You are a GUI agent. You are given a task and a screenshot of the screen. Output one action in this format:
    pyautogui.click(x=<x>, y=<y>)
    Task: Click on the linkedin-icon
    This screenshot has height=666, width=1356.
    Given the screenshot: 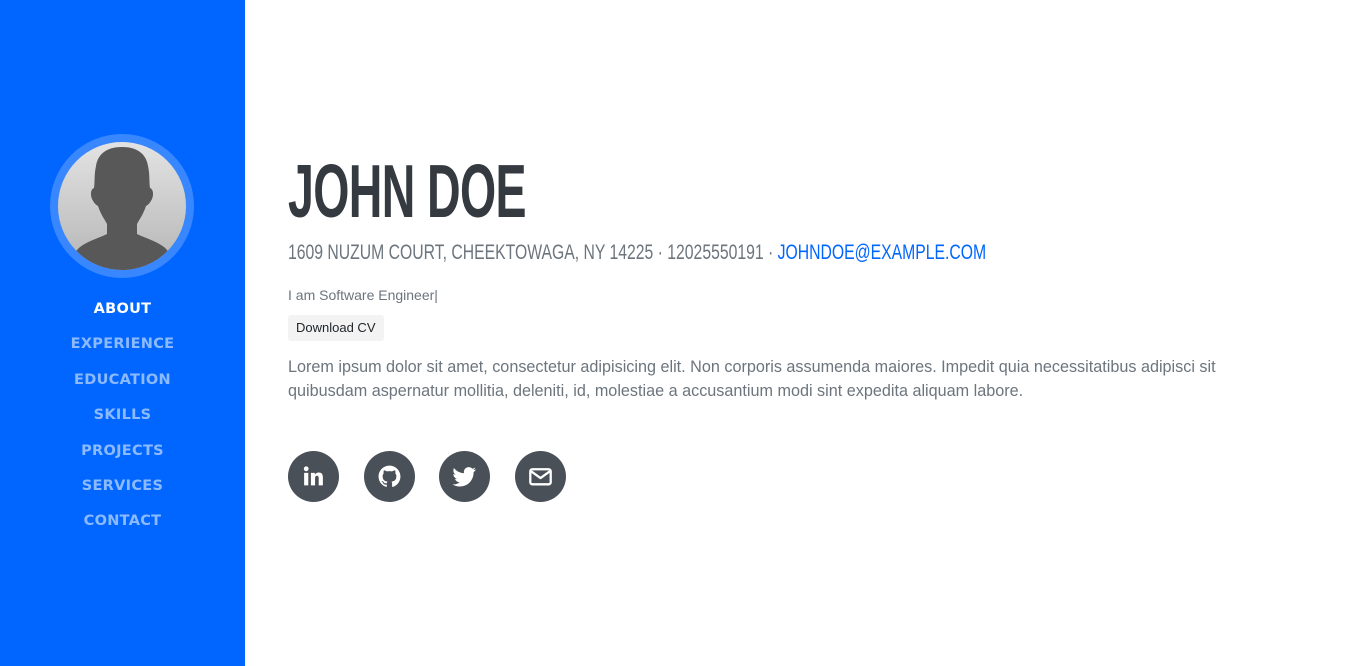 What is the action you would take?
    pyautogui.click(x=313, y=476)
    